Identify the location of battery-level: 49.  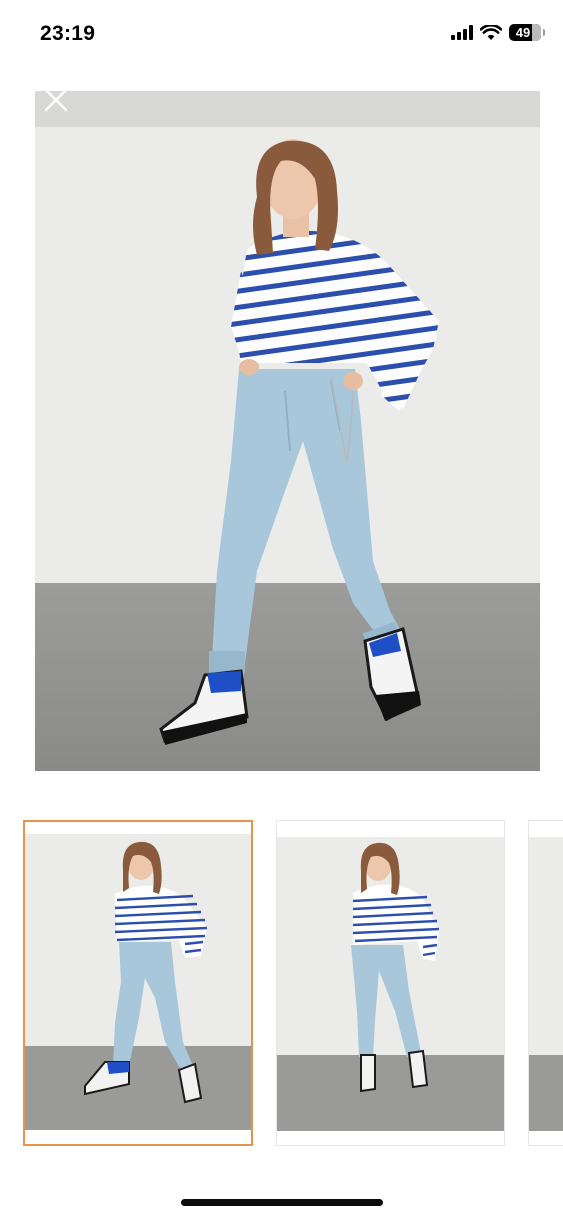
(523, 32).